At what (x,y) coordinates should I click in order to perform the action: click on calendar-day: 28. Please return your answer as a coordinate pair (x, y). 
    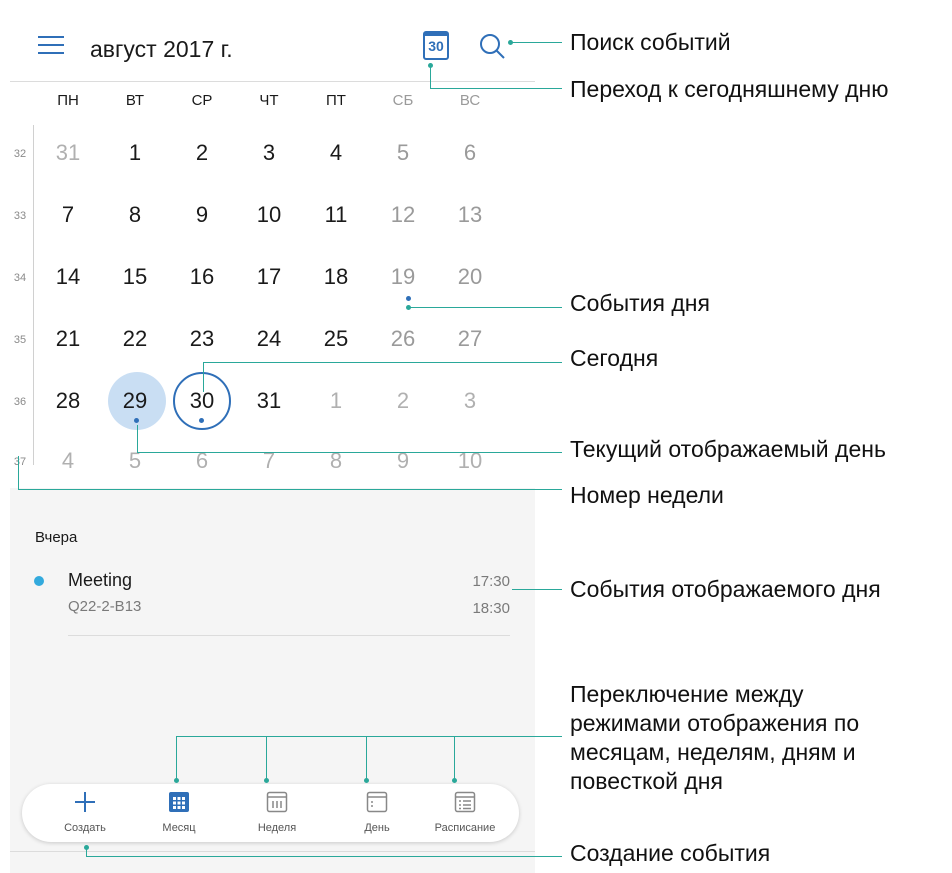
    Looking at the image, I should click on (68, 401).